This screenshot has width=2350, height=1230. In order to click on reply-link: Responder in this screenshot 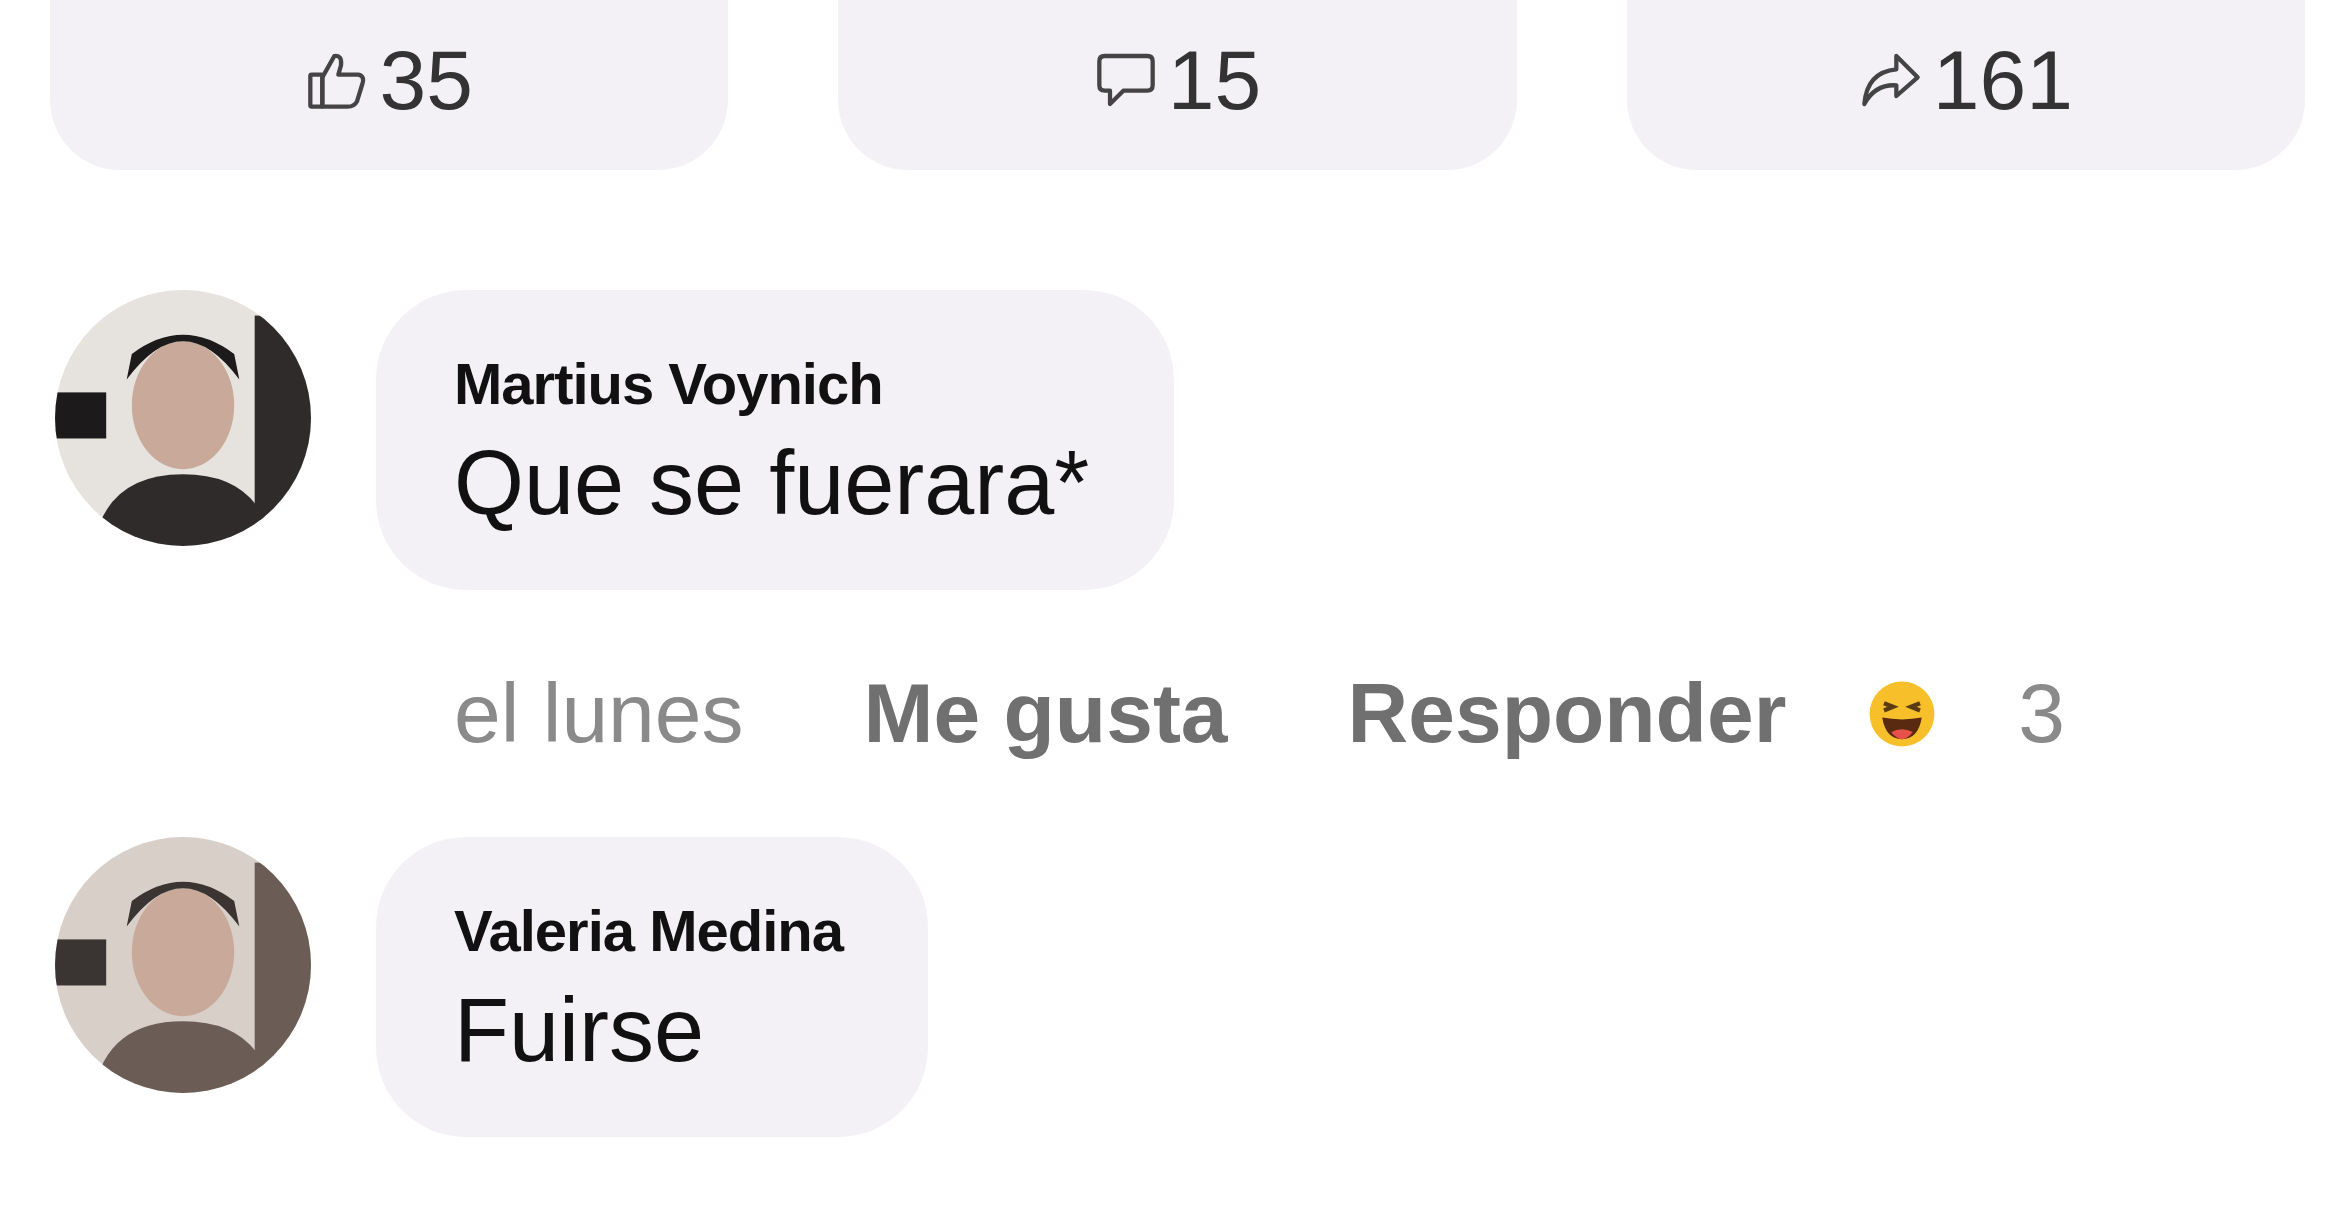, I will do `click(1567, 713)`.